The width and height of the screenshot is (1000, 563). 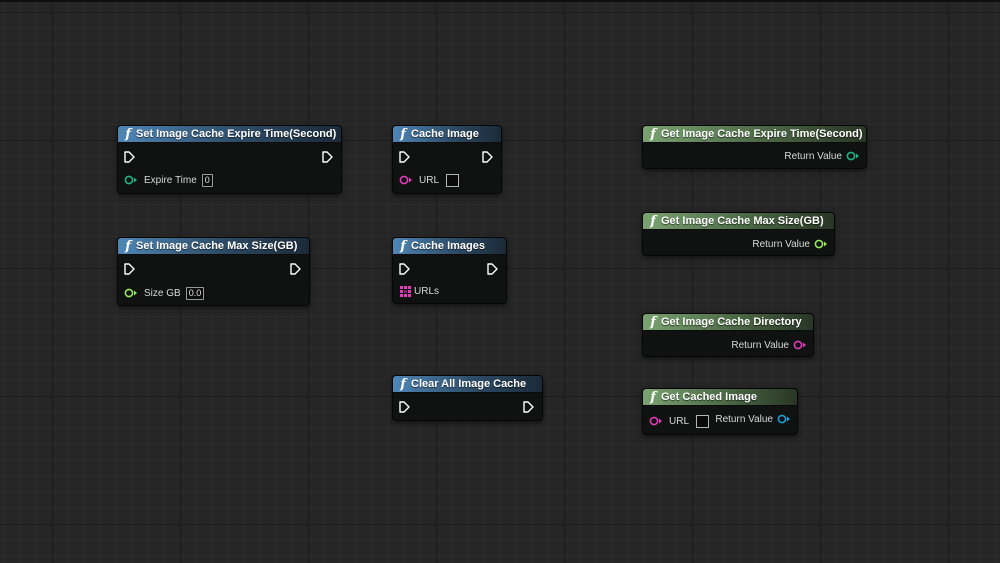 I want to click on node-header: f Get Image Cache Expire Time(Second), so click(x=754, y=134).